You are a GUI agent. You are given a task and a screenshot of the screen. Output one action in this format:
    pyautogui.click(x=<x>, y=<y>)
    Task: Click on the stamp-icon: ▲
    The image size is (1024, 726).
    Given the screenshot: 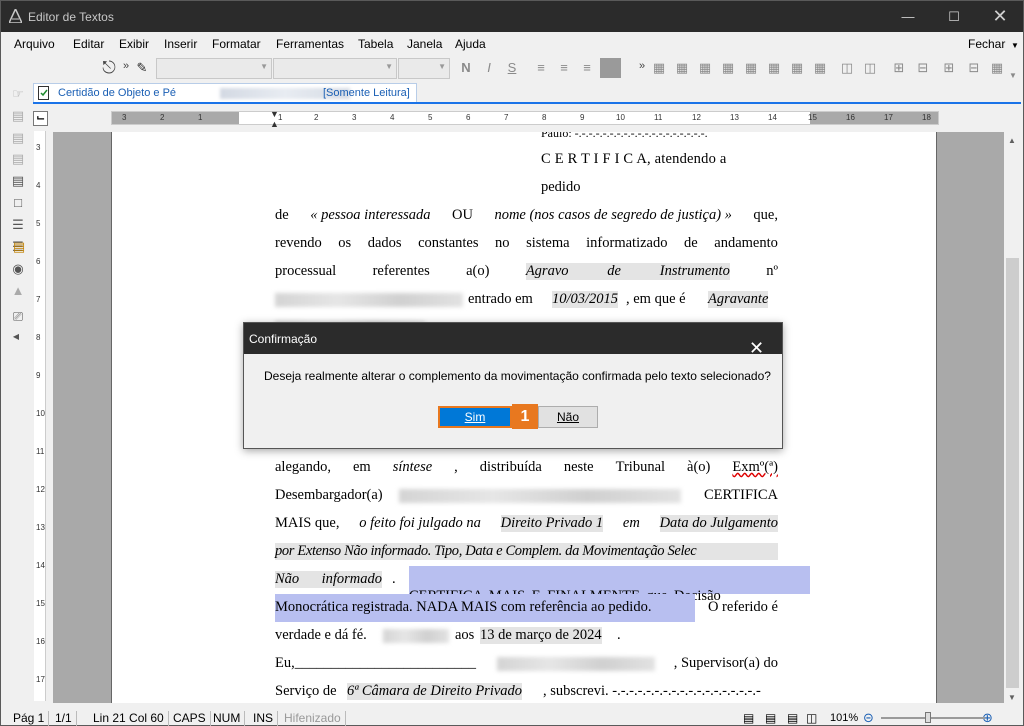 What is the action you would take?
    pyautogui.click(x=18, y=291)
    